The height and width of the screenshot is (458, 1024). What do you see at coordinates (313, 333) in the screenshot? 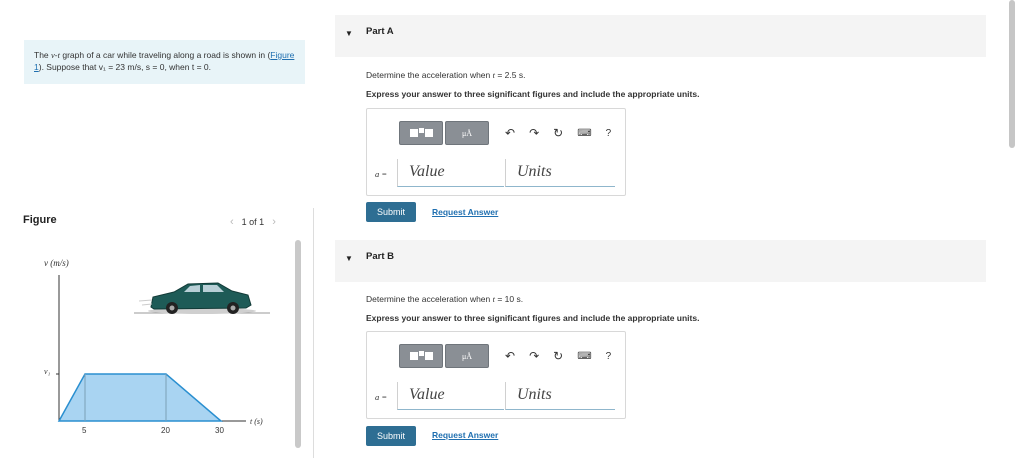
I see `figure-divider` at bounding box center [313, 333].